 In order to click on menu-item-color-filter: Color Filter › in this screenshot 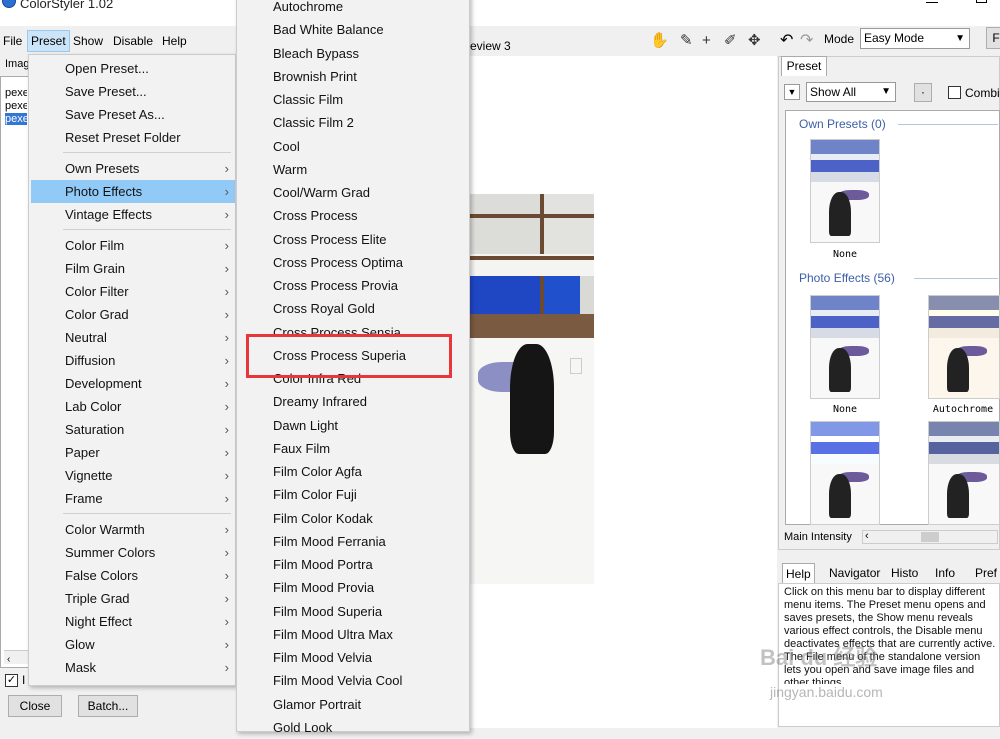, I will do `click(133, 291)`.